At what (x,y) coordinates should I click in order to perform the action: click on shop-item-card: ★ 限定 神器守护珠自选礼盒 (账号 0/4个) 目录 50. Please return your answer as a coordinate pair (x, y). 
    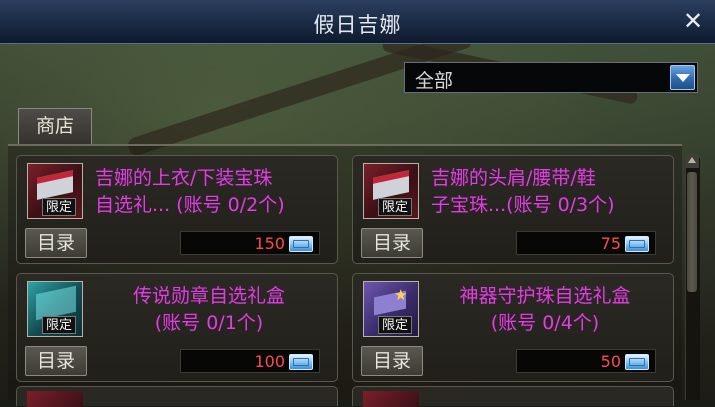
    Looking at the image, I should click on (513, 327).